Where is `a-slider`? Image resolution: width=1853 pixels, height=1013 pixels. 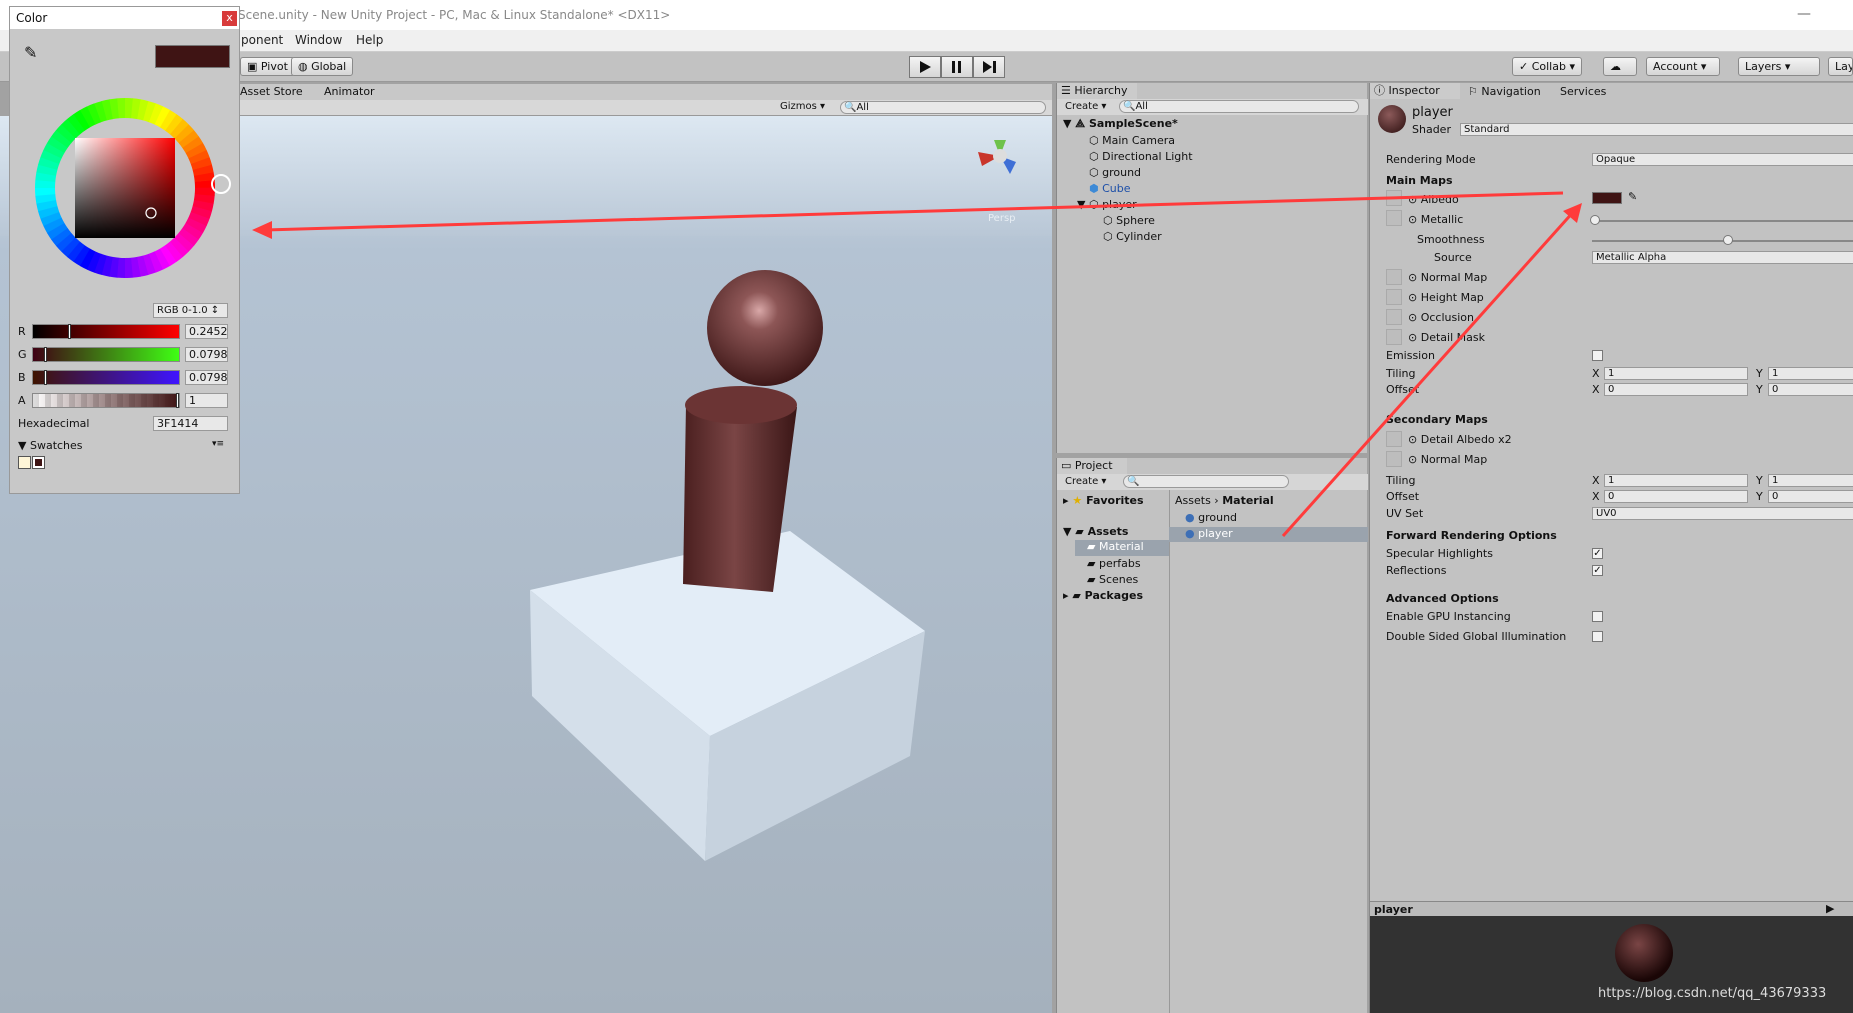
a-slider is located at coordinates (106, 400).